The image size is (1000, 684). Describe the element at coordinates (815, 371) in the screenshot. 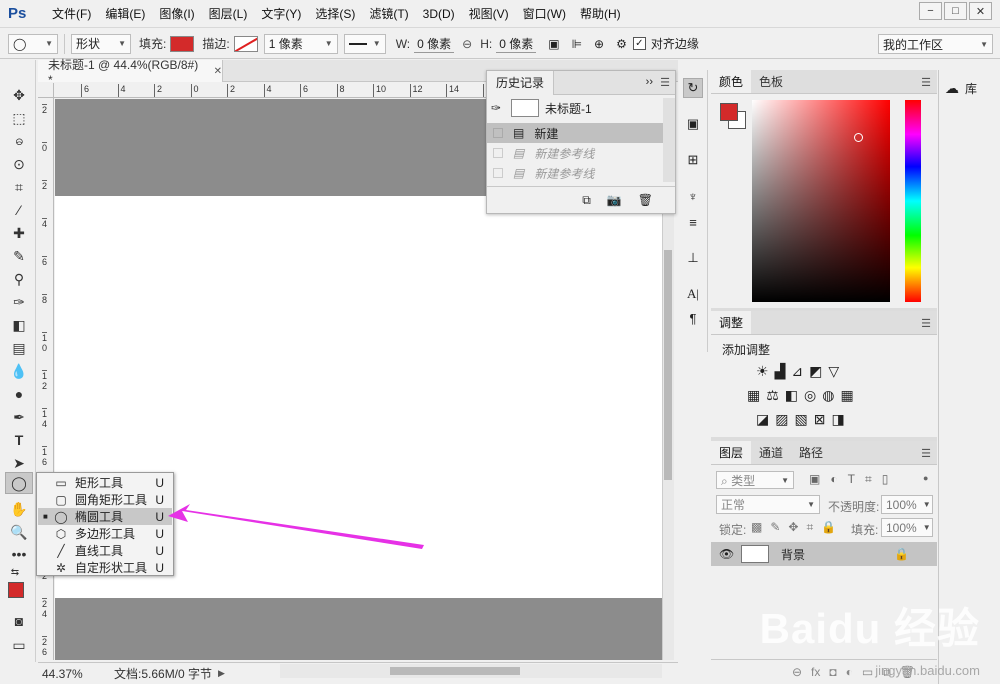

I see `exposure-icon: ◩` at that location.